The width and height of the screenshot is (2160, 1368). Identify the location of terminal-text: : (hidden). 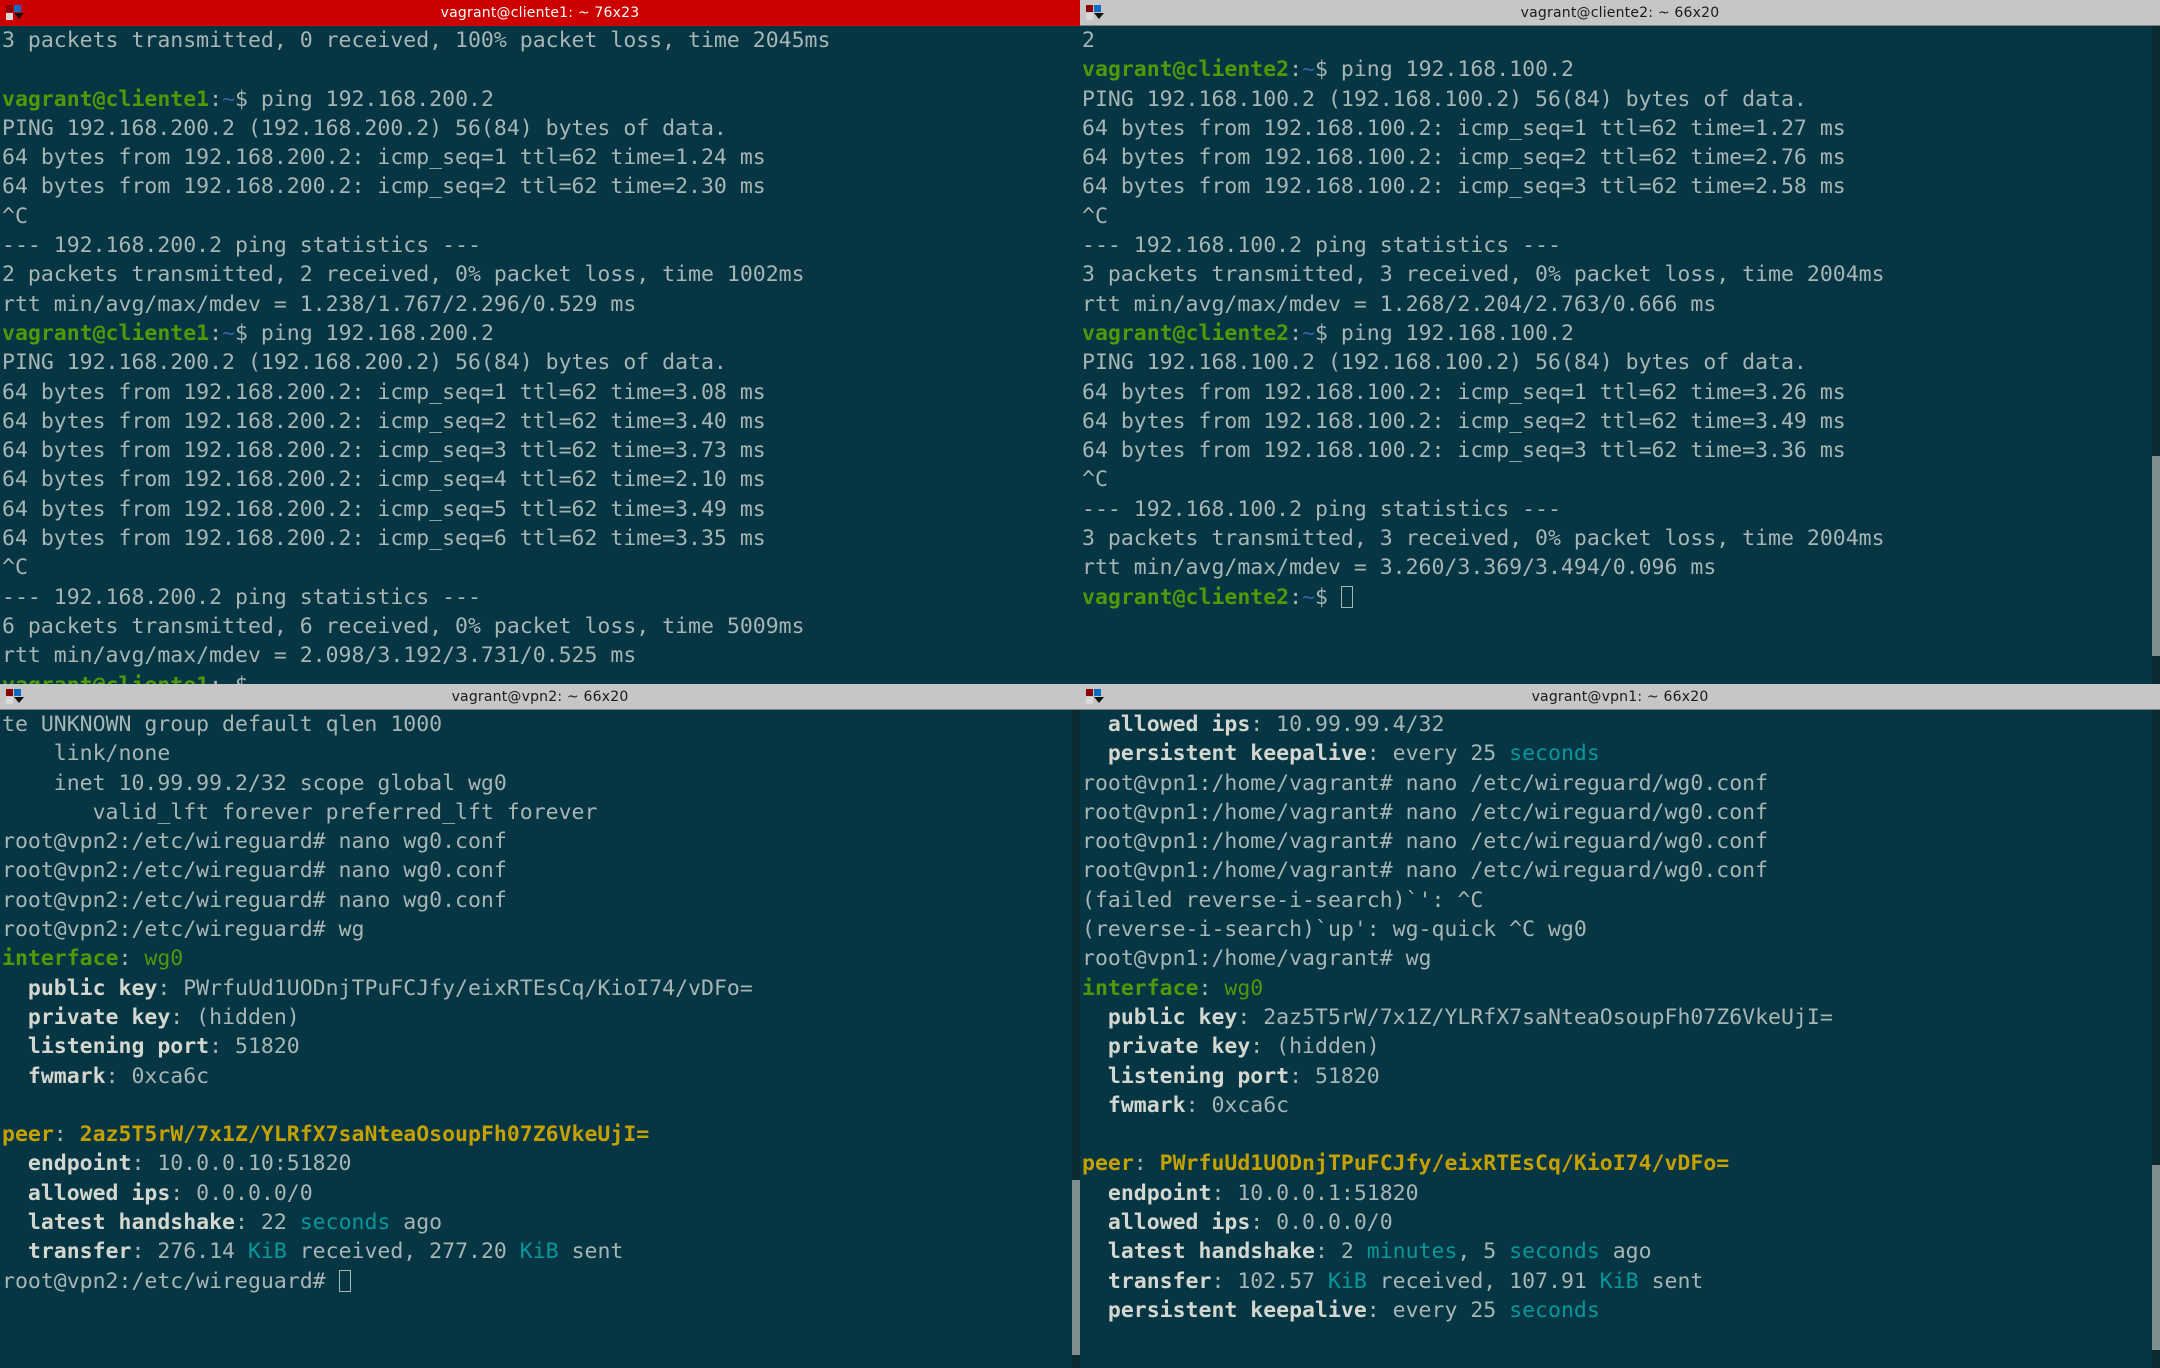
(1315, 1047).